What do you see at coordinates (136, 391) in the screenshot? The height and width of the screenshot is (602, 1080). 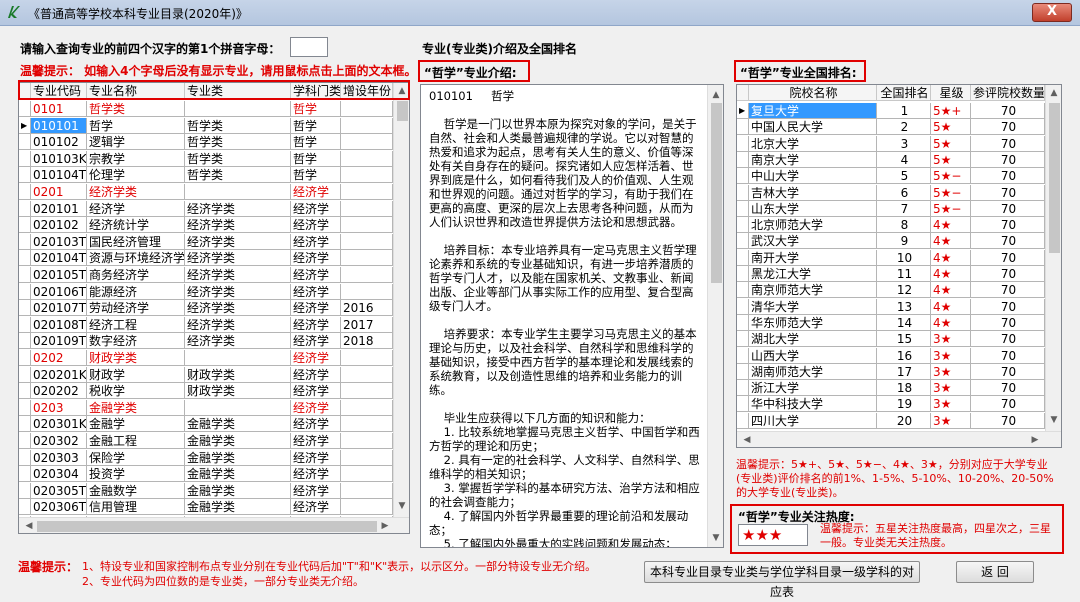 I see `table-cell-name: 税收学` at bounding box center [136, 391].